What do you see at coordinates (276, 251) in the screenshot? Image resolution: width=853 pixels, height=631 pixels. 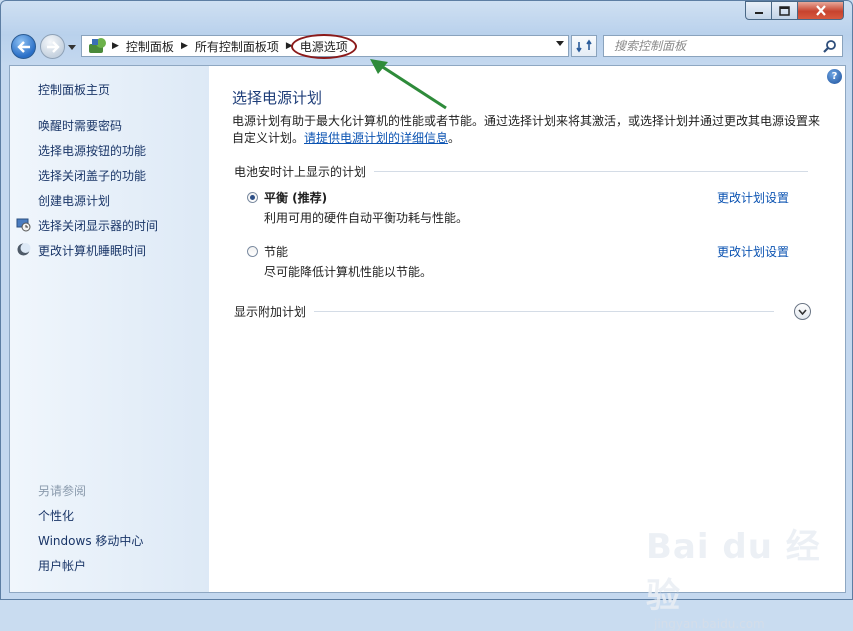 I see `plan-power-saver-name: 节能` at bounding box center [276, 251].